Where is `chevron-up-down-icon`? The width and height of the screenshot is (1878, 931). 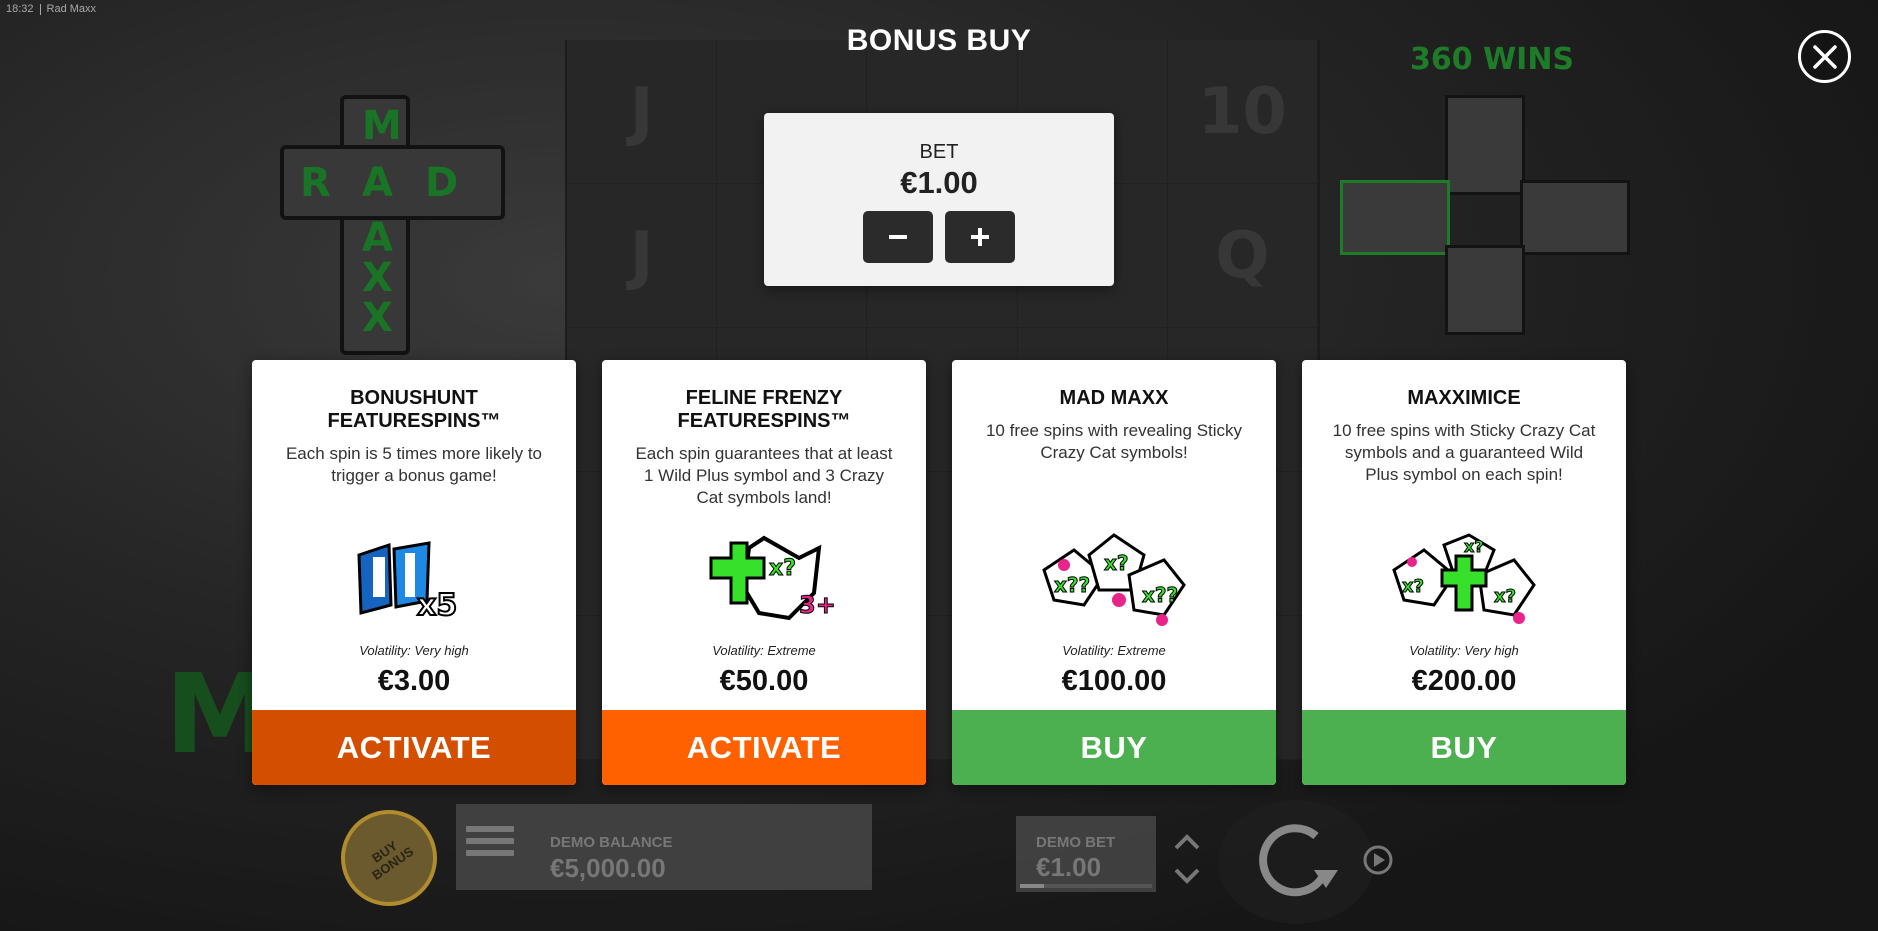
chevron-up-down-icon is located at coordinates (1187, 859).